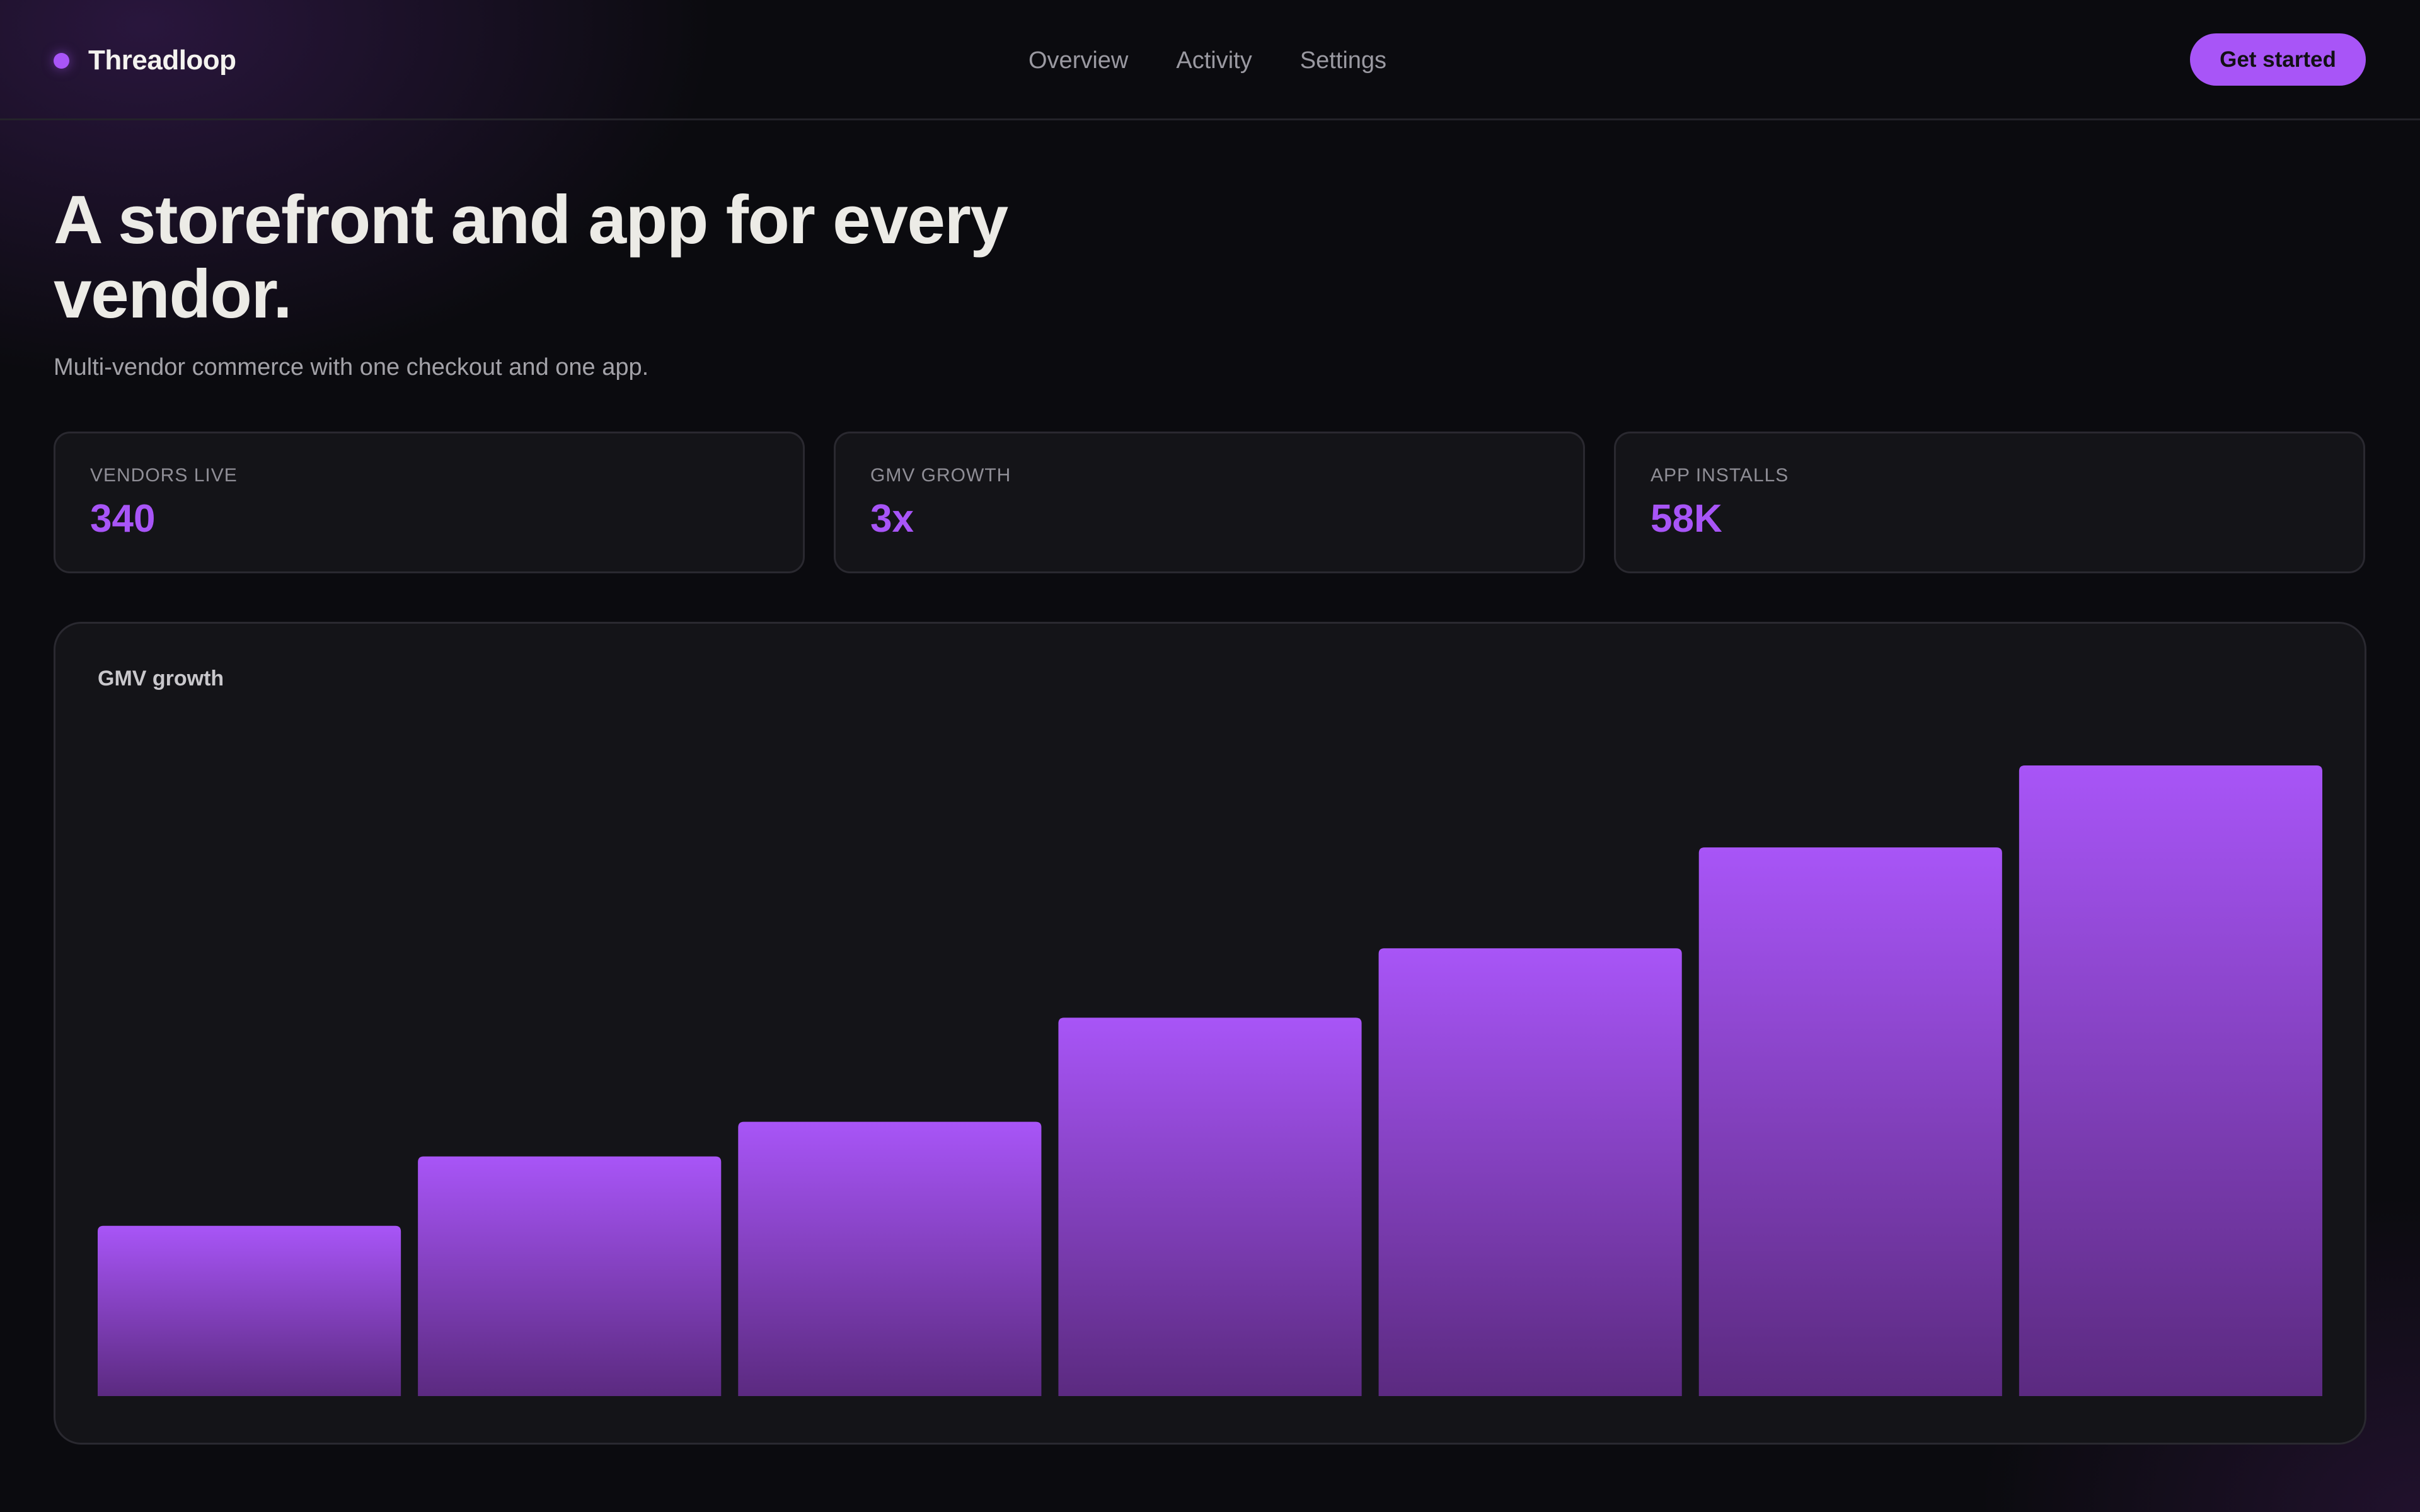 The width and height of the screenshot is (2420, 1512). What do you see at coordinates (1687, 519) in the screenshot?
I see `stat-value: 58K` at bounding box center [1687, 519].